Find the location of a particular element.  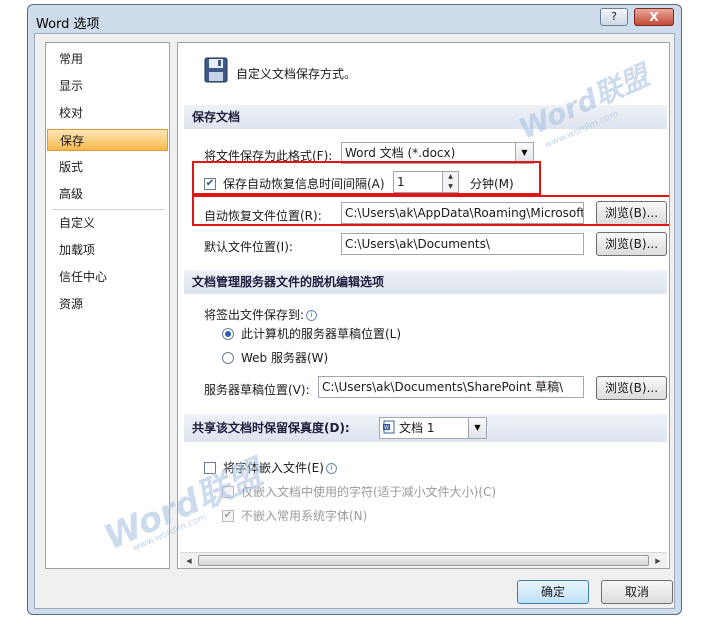

sidebar-item-save: 保存 is located at coordinates (107, 140).